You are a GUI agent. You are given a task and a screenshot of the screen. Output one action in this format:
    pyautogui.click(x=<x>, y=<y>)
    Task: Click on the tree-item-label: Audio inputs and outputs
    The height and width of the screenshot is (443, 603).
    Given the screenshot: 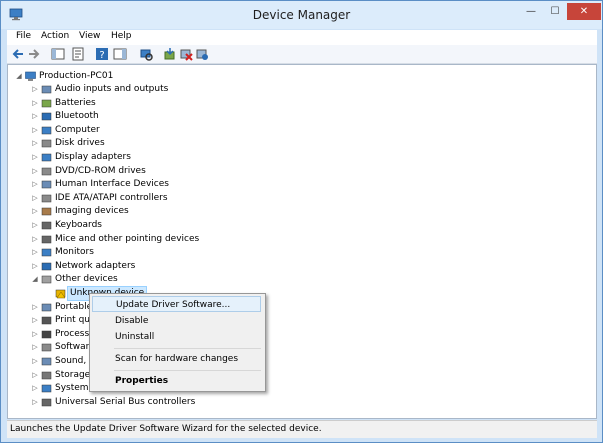 What is the action you would take?
    pyautogui.click(x=112, y=89)
    